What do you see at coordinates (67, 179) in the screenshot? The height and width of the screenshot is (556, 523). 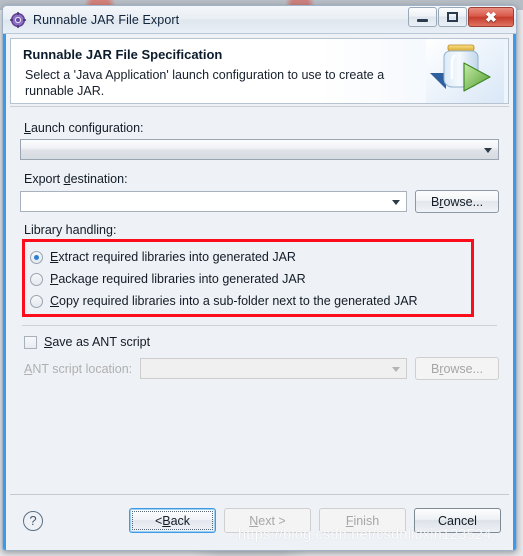 I see `export-destination-mnemonic: d` at bounding box center [67, 179].